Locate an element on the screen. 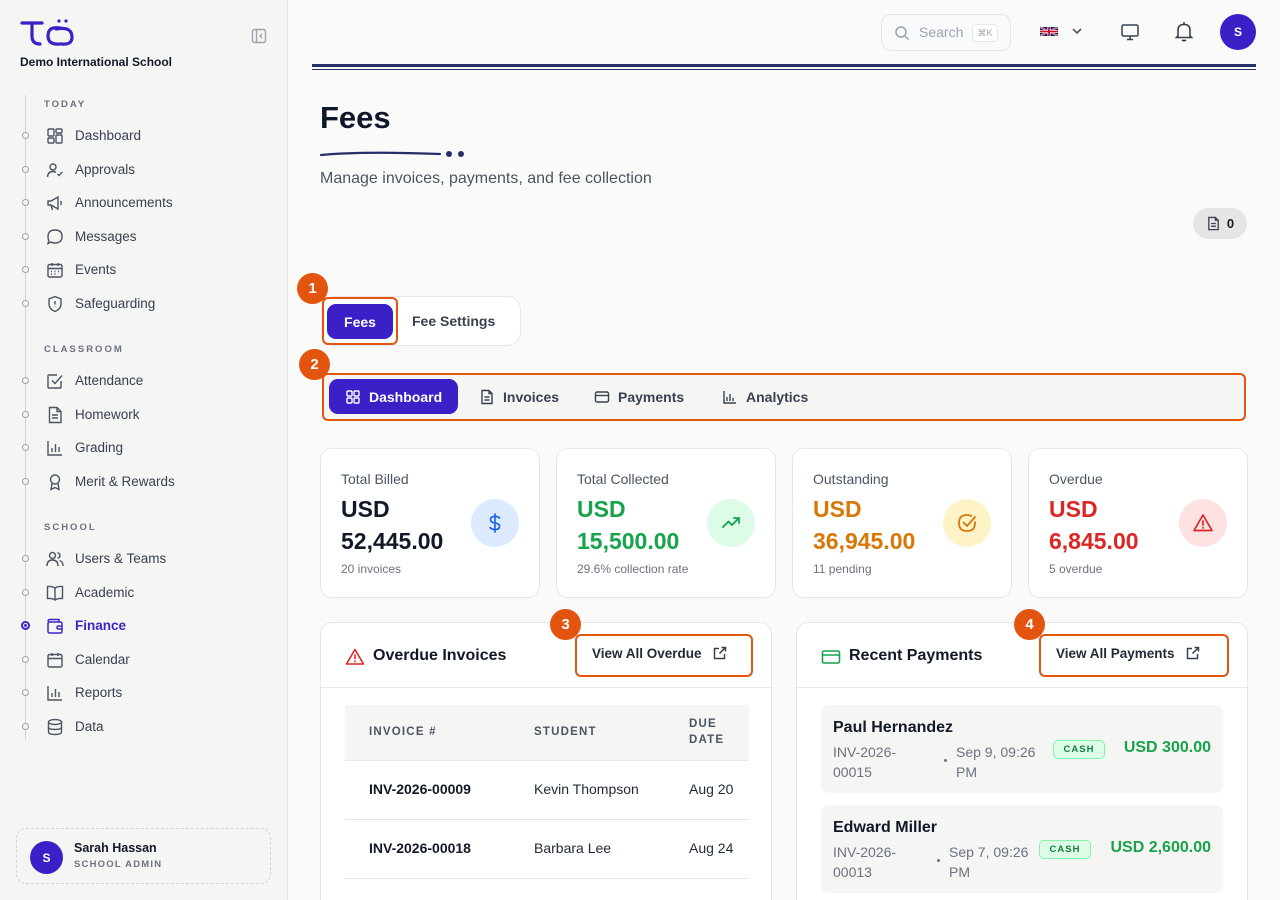 This screenshot has width=1280, height=900. documents-count-button: 0 is located at coordinates (1220, 223).